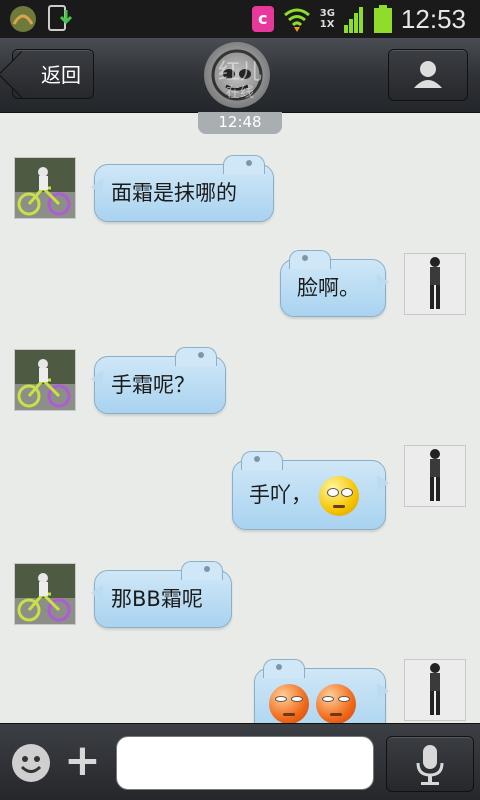  I want to click on back-button: 返回, so click(53, 74).